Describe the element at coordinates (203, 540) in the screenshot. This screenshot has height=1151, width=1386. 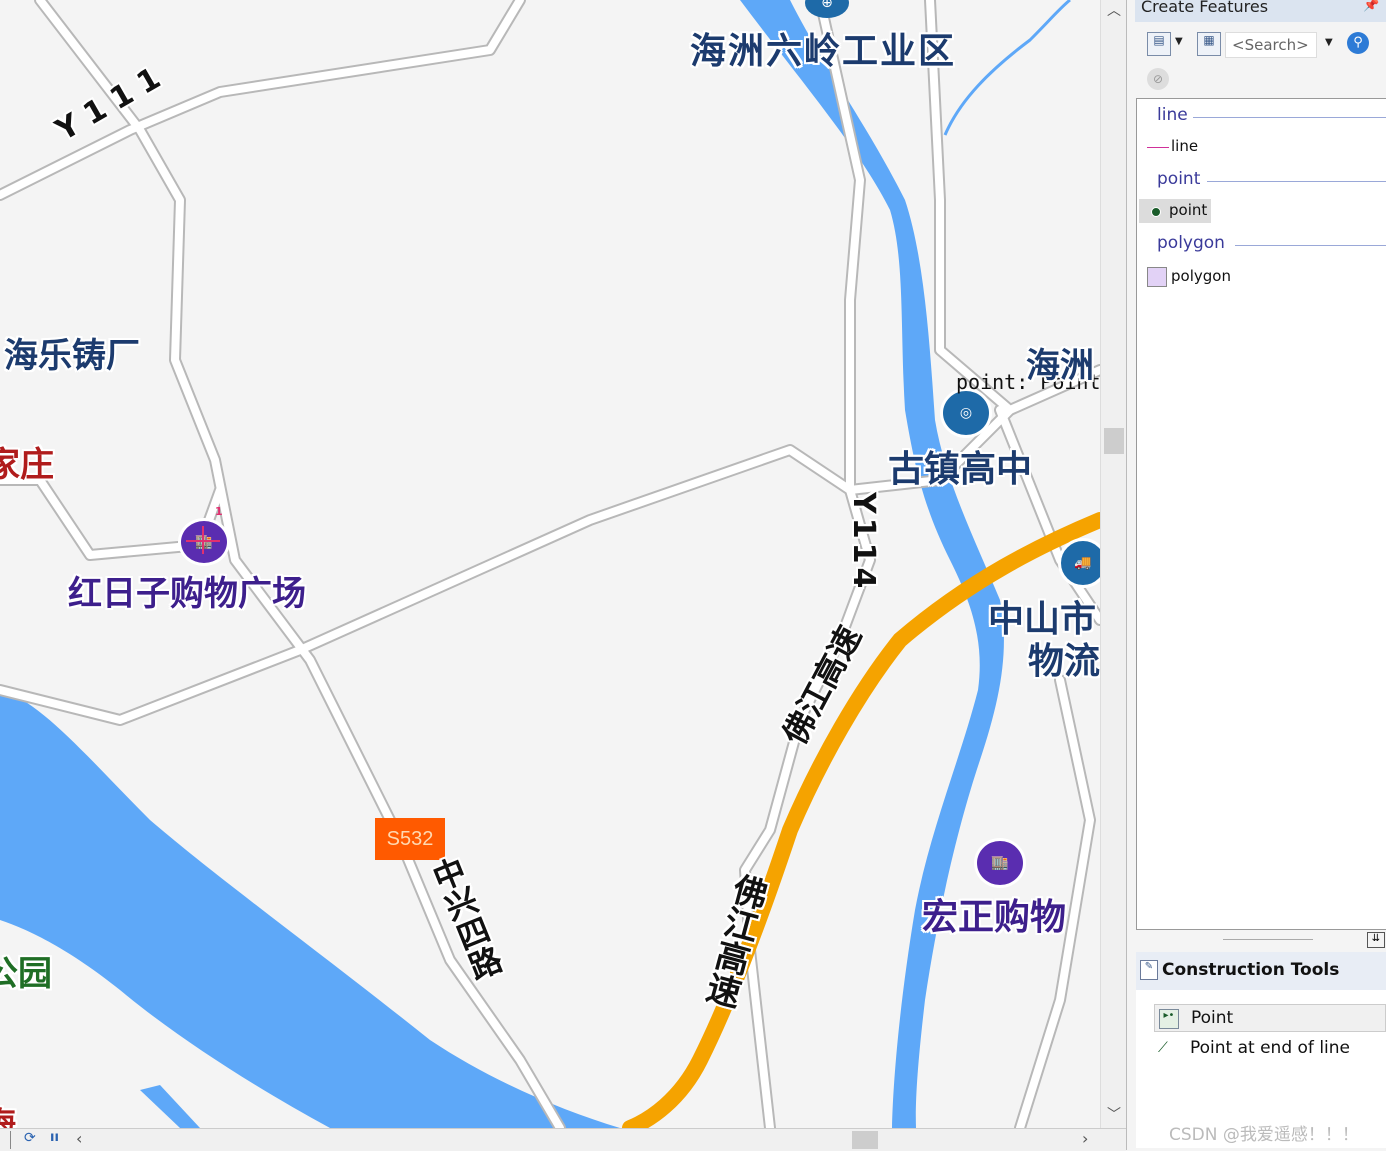
I see `edit-point-marker` at that location.